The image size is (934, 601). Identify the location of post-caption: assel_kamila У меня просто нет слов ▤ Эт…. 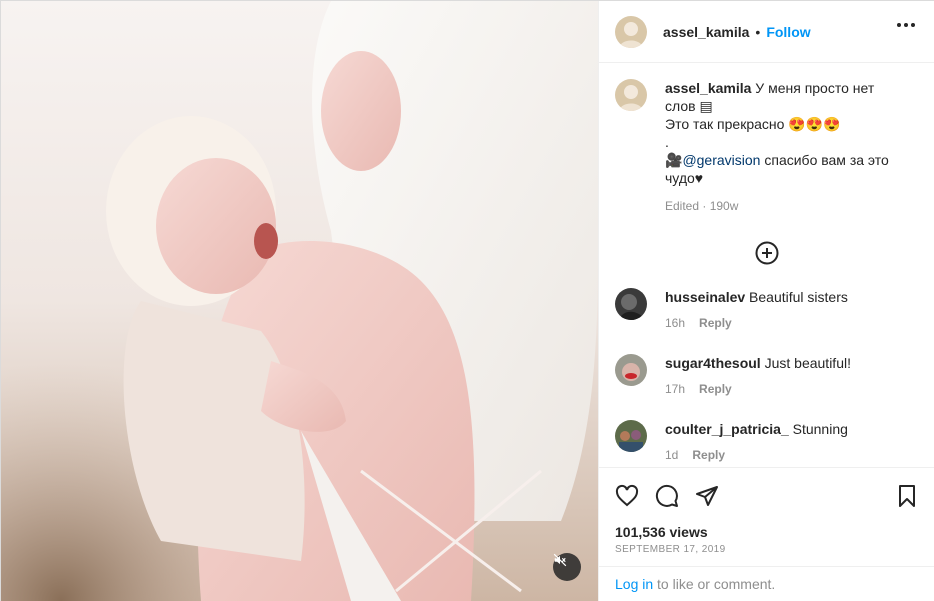
(767, 147).